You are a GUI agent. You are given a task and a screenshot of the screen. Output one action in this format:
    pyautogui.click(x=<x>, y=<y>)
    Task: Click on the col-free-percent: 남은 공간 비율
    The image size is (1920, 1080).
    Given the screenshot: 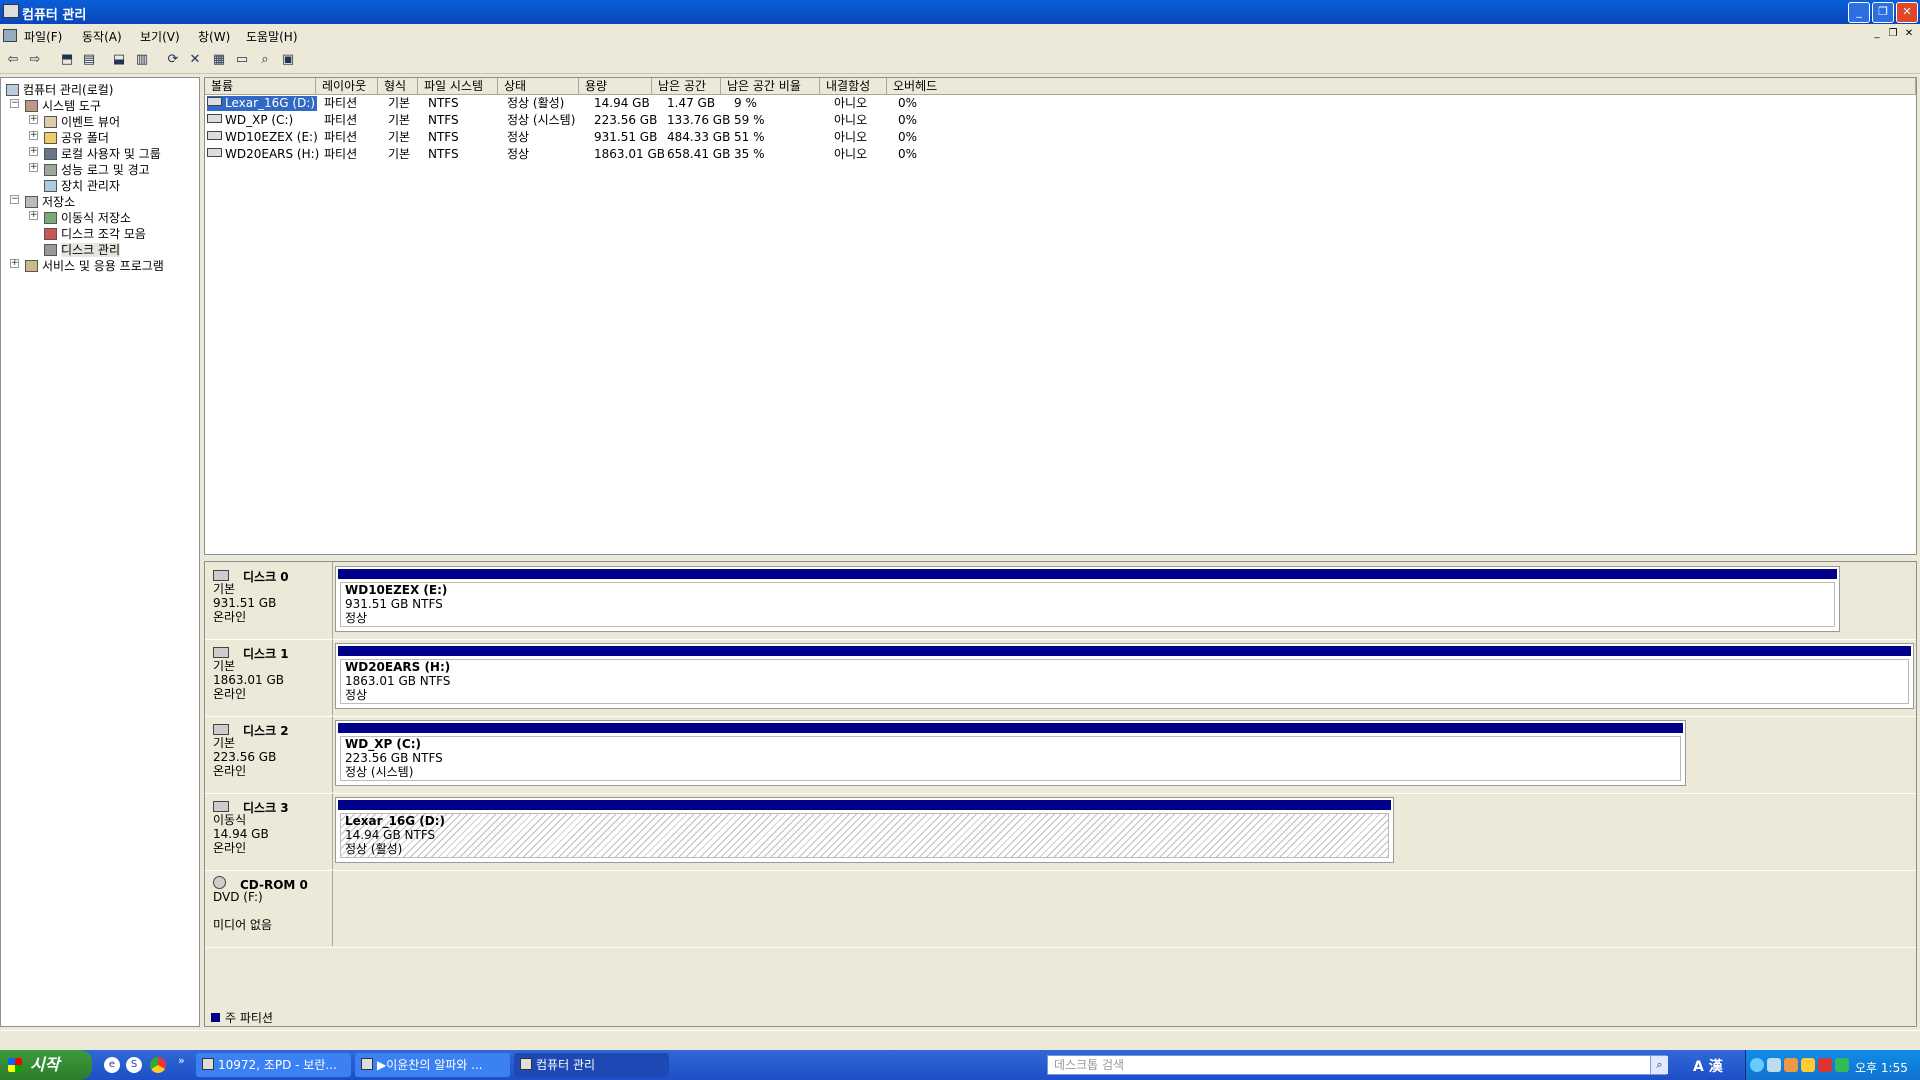 What is the action you would take?
    pyautogui.click(x=770, y=86)
    